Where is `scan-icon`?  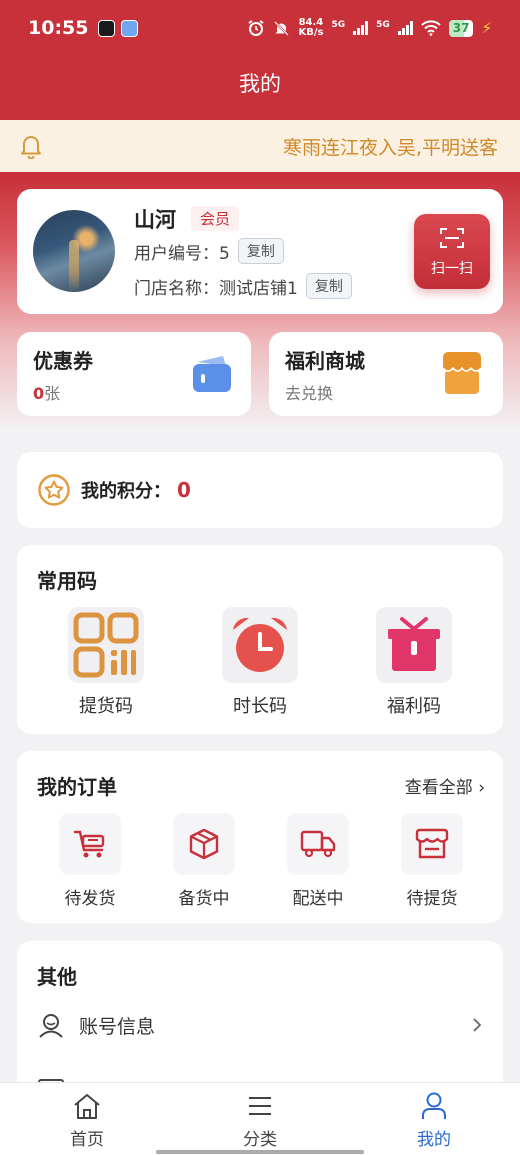
scan-icon is located at coordinates (452, 237).